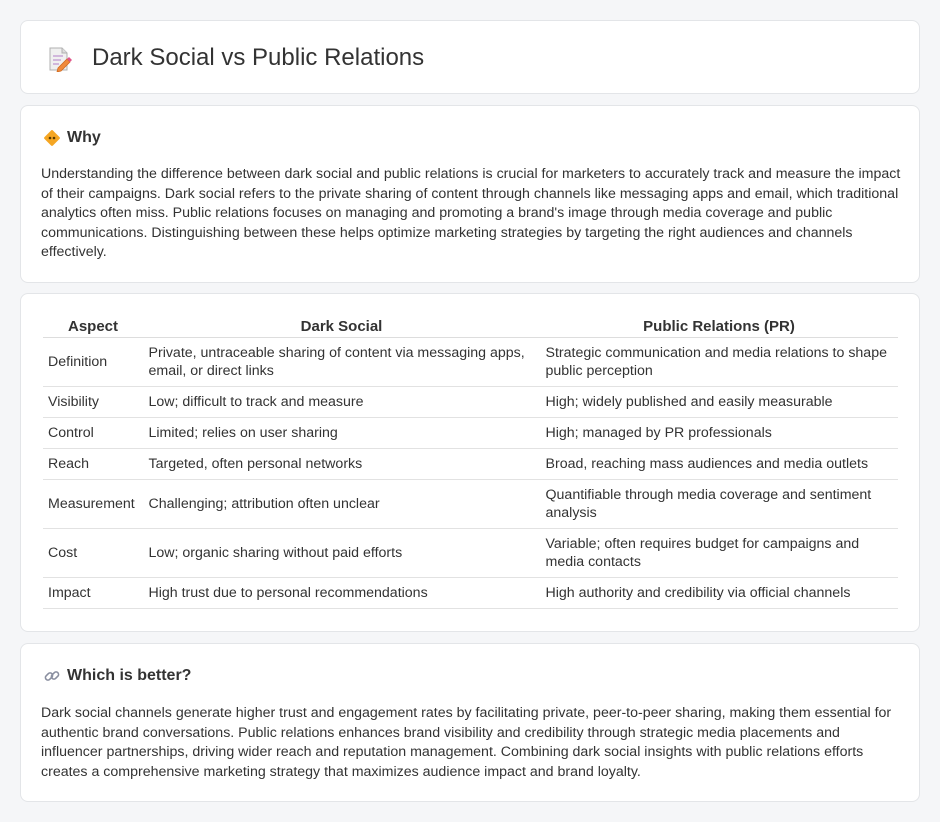  I want to click on why-heading: Why, so click(72, 138).